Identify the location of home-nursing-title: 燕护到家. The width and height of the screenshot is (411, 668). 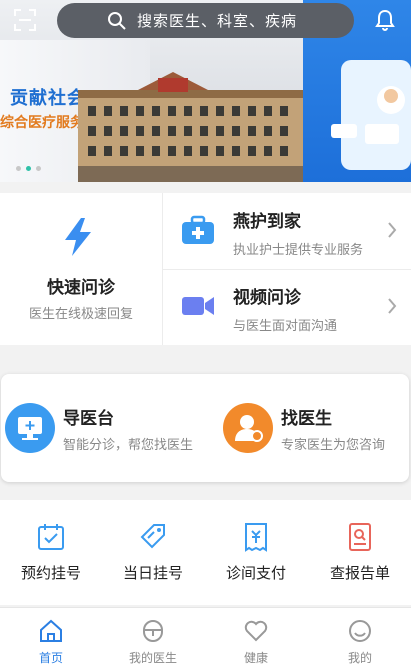
(267, 222).